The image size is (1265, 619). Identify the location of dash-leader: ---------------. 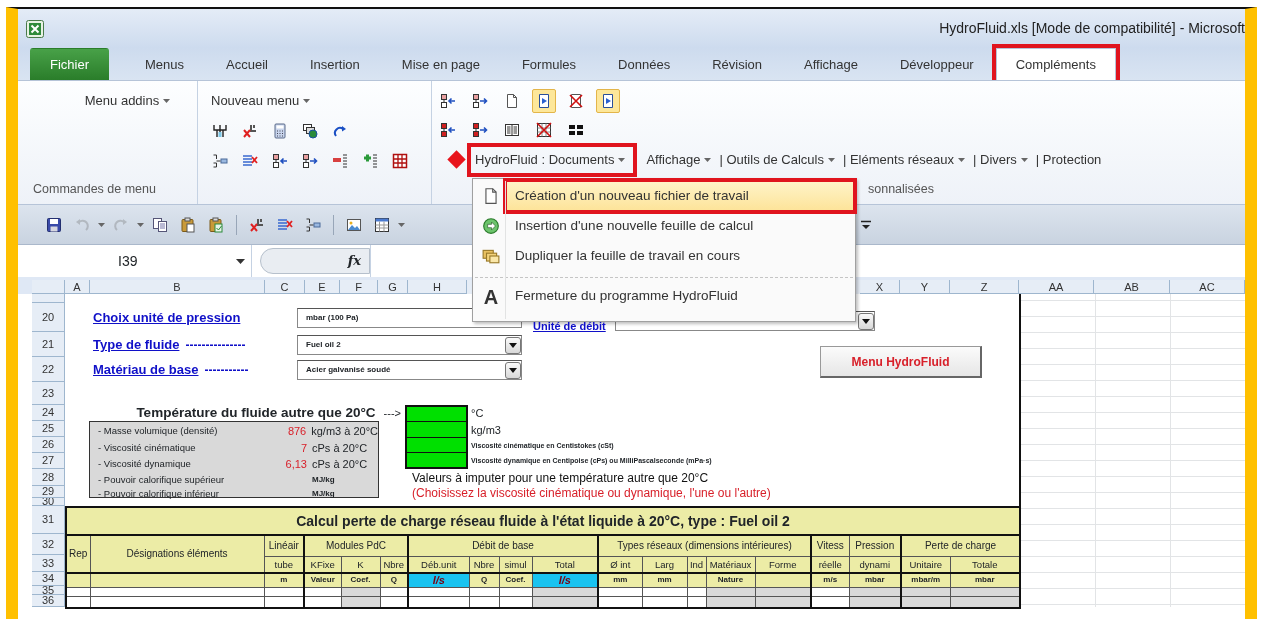
(215, 345).